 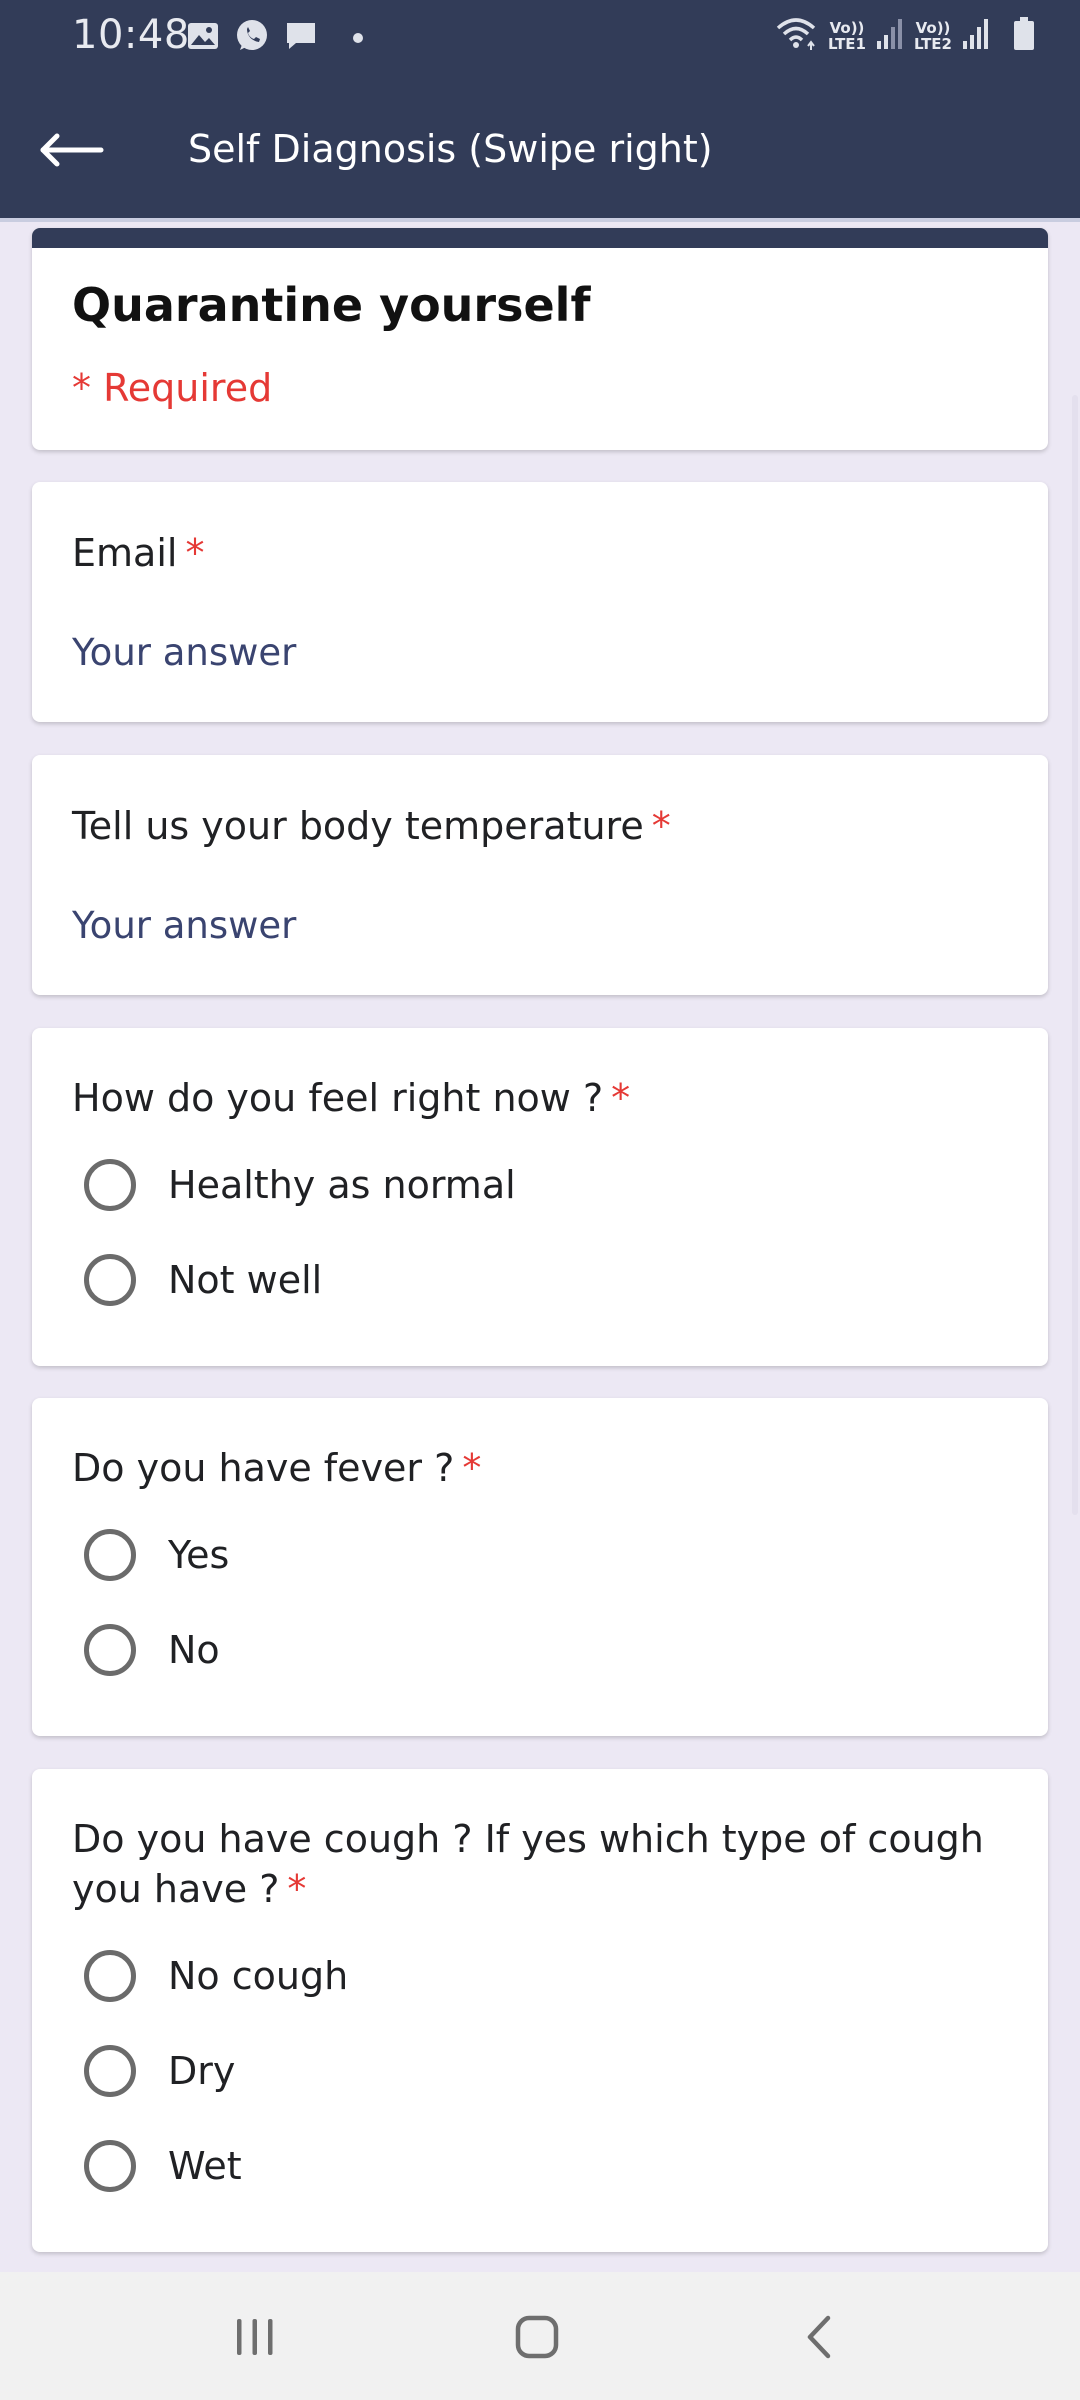 I want to click on question-card-fever: Do you have fever ? * Yes No, so click(x=540, y=1567).